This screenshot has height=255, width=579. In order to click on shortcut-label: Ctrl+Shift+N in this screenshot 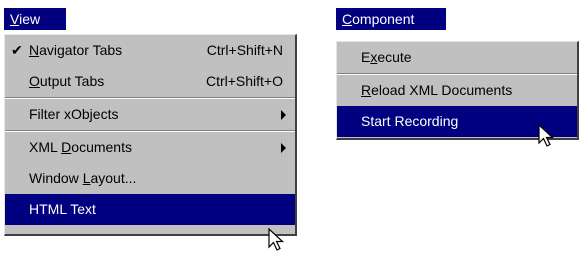, I will do `click(244, 50)`.